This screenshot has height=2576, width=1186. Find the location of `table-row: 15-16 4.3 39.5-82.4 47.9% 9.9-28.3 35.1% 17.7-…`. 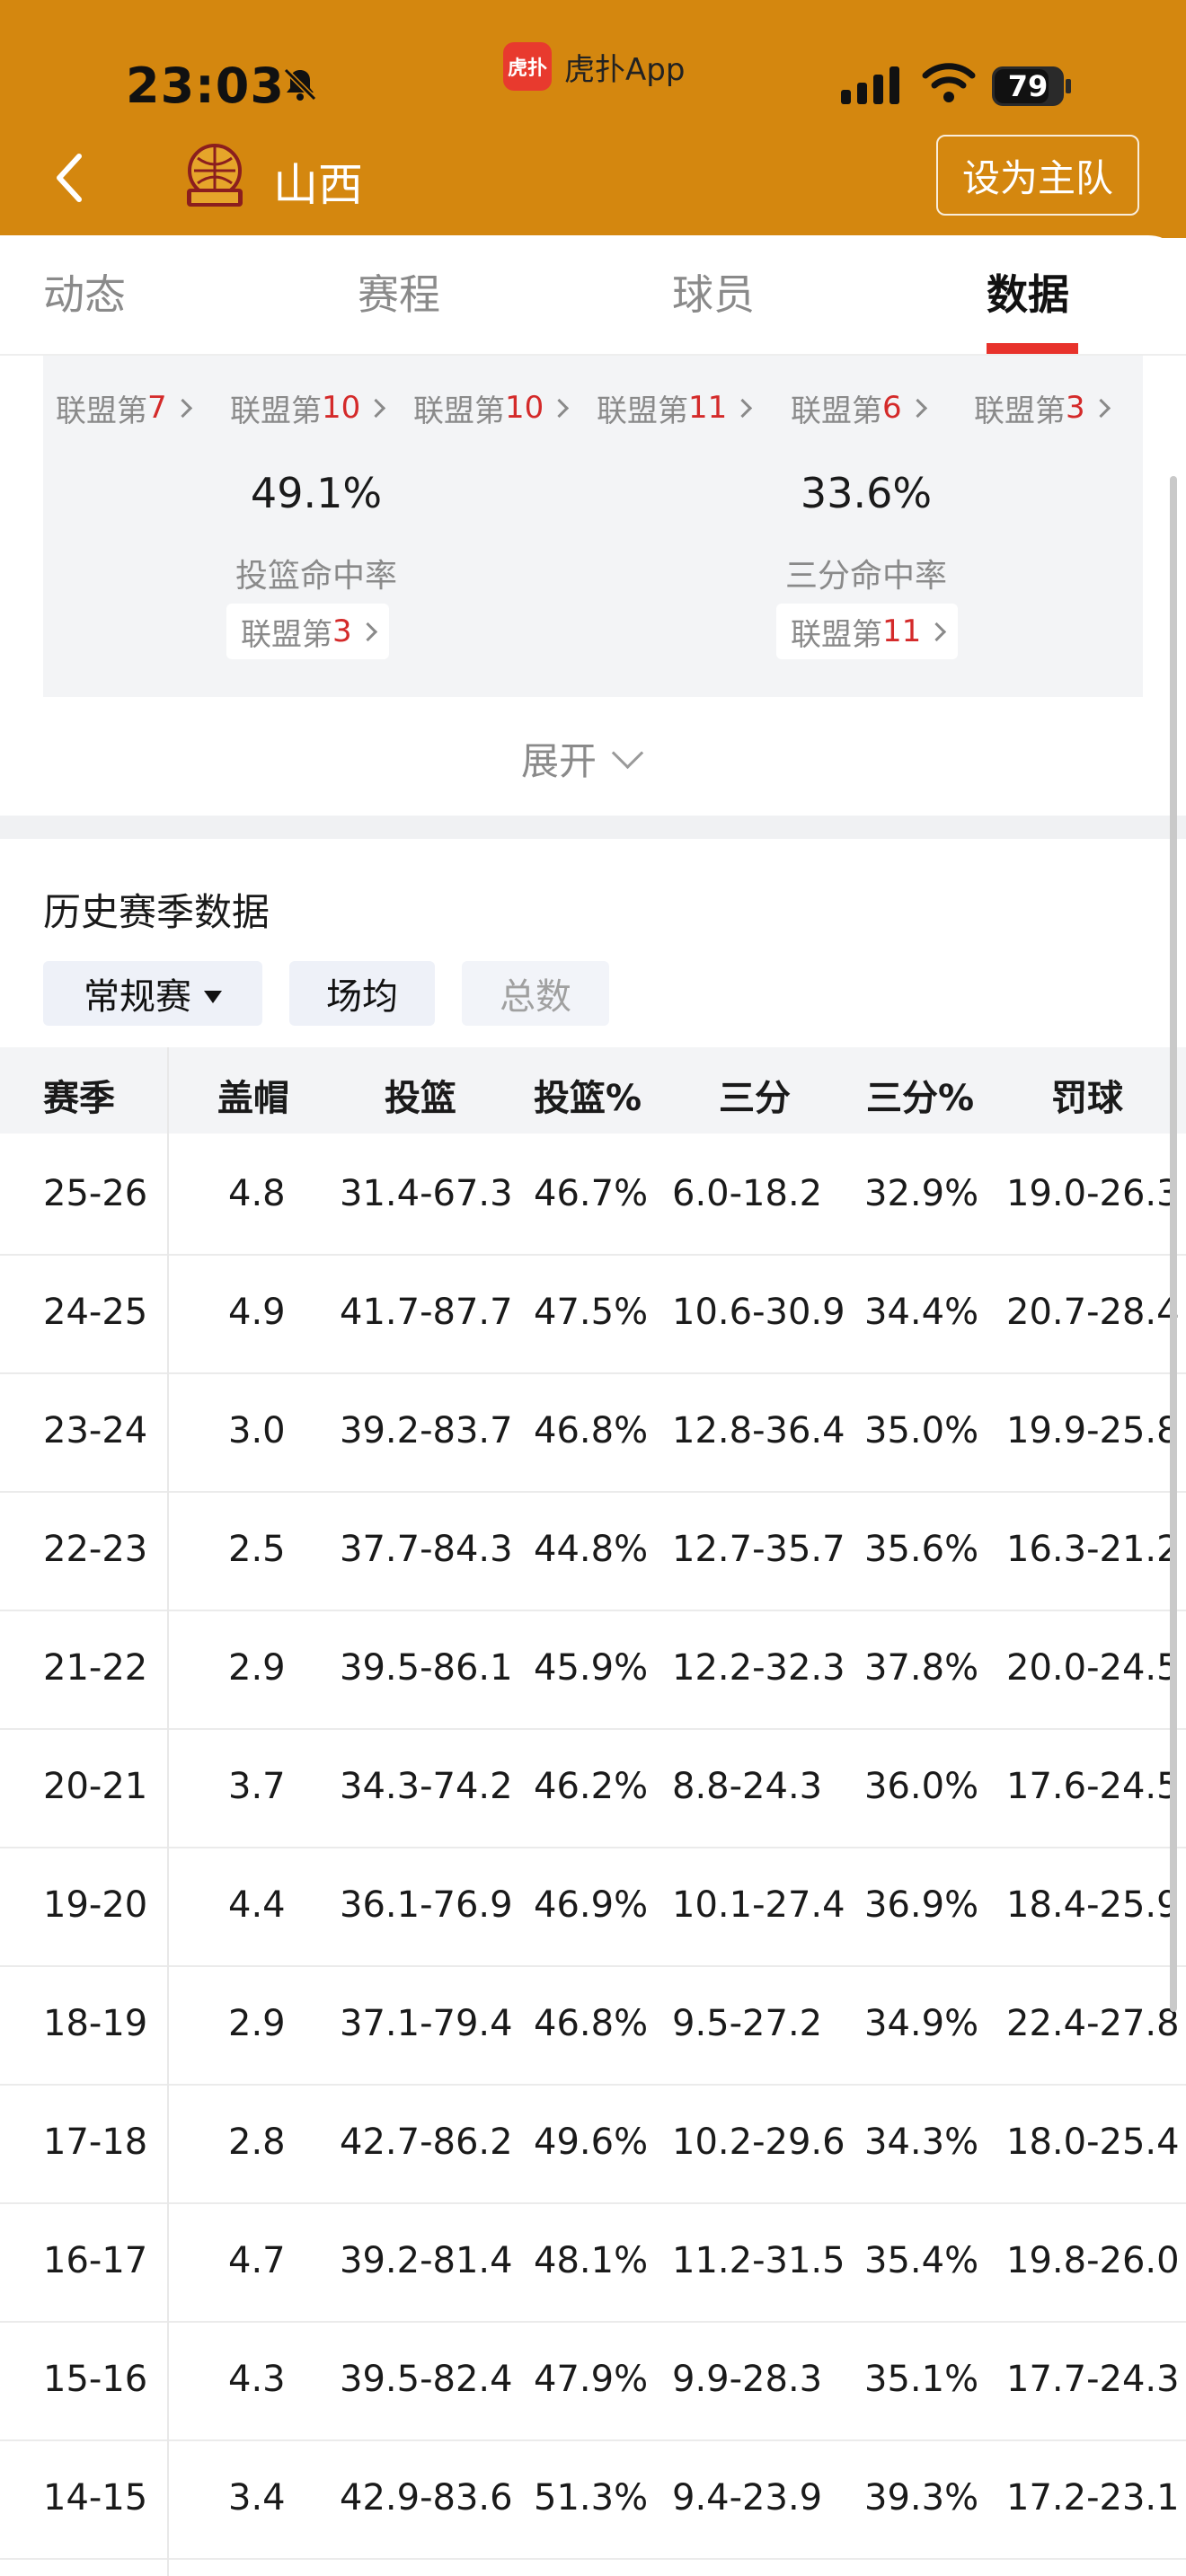

table-row: 15-16 4.3 39.5-82.4 47.9% 9.9-28.3 35.1% 17.7-… is located at coordinates (593, 2381).